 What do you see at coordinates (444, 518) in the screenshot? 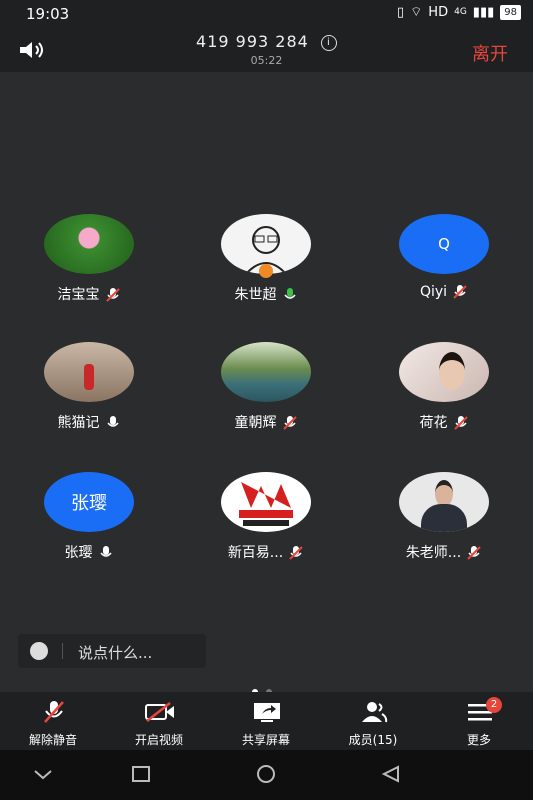
I see `suit-shape` at bounding box center [444, 518].